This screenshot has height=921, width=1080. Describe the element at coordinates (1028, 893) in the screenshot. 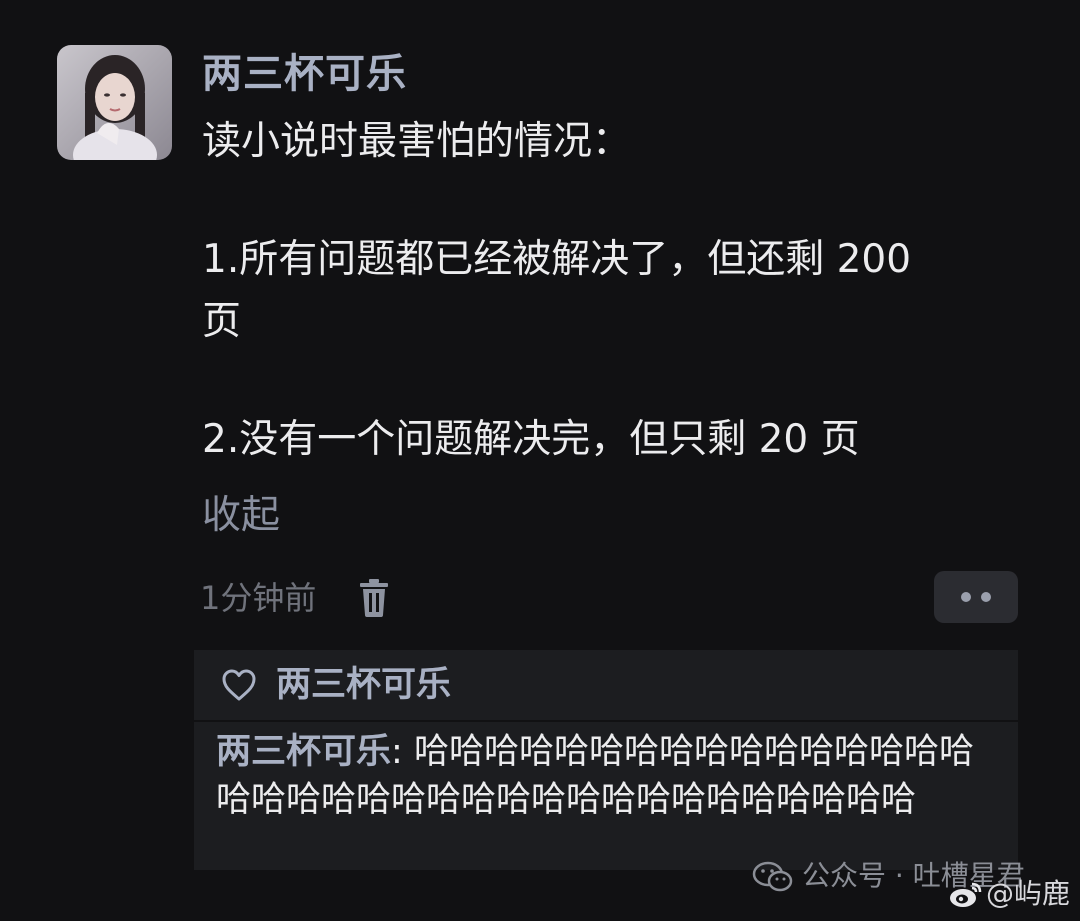

I see `weibo-watermark-text: @屿鹿` at that location.